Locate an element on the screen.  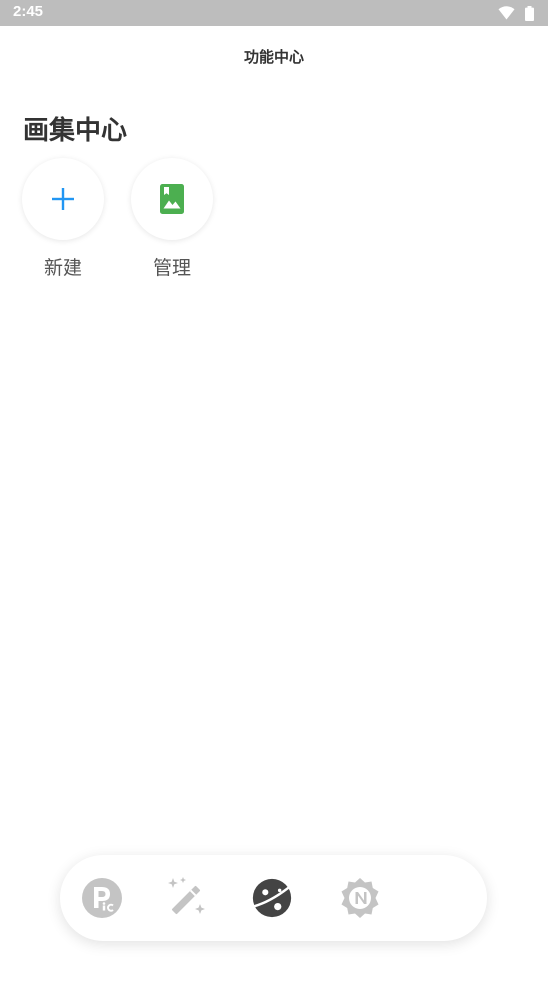
album-center-title: 画集中心 is located at coordinates (75, 131).